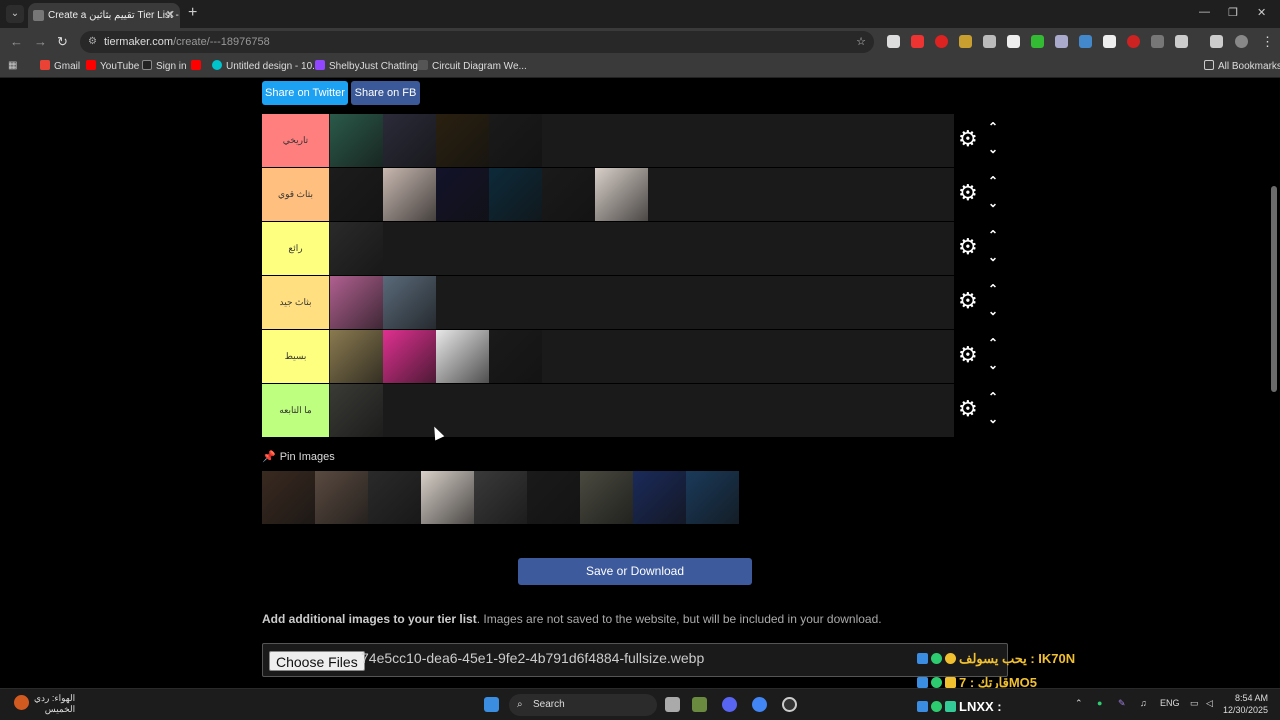  I want to click on minimize-icon: —, so click(1204, 12).